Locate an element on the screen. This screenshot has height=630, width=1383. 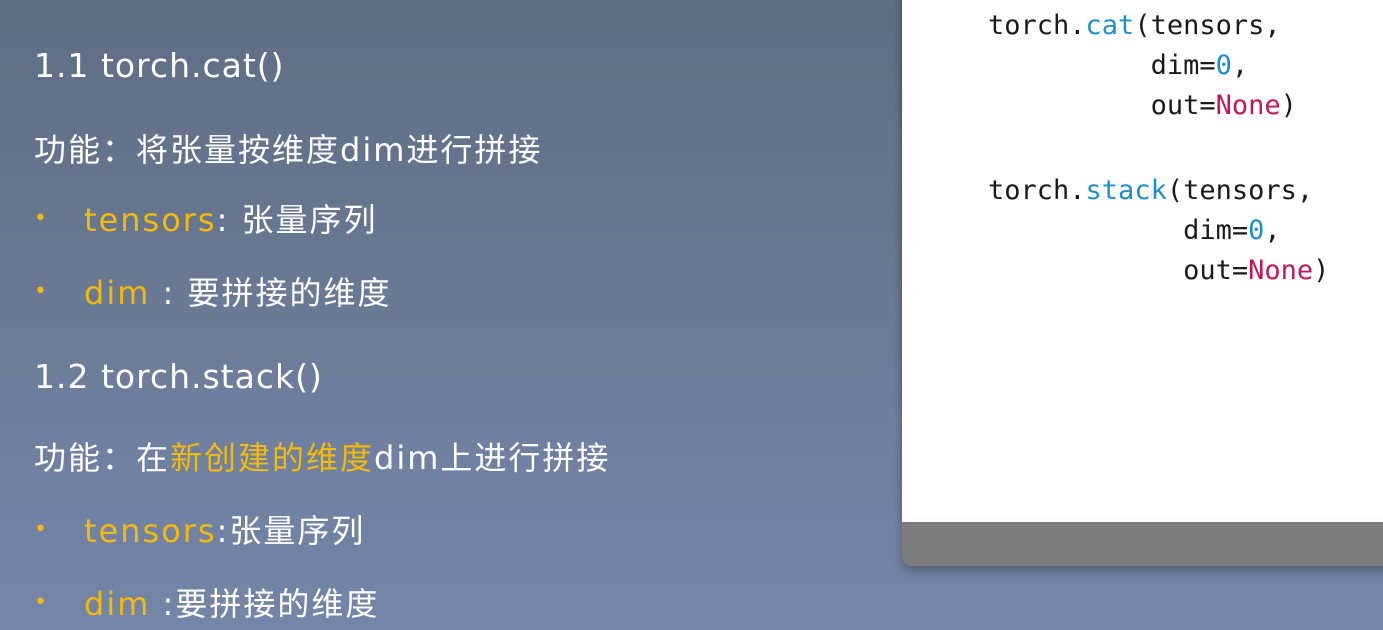
section2-func-suffix: dim上进行拼接 is located at coordinates (492, 458).